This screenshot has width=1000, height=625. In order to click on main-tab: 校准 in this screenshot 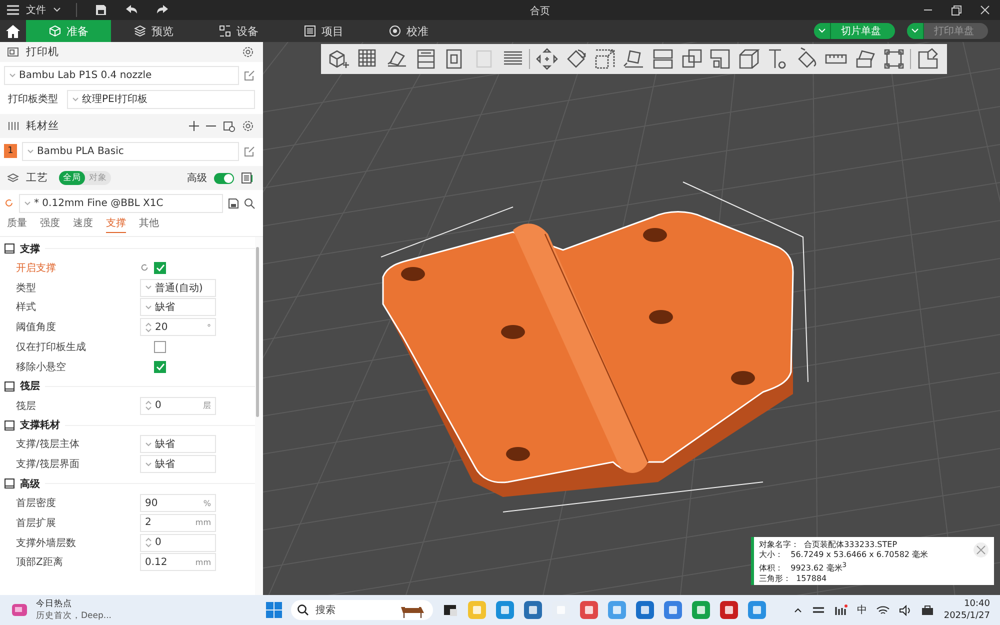, I will do `click(408, 31)`.